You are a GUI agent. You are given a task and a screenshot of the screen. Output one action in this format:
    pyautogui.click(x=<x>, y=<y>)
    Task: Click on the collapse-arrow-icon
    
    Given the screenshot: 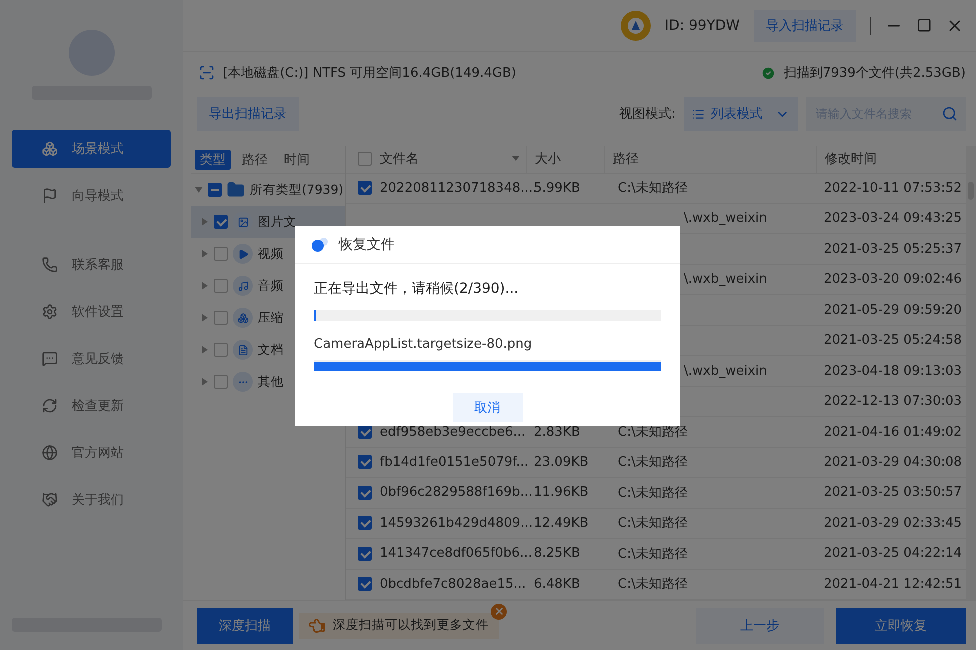 What is the action you would take?
    pyautogui.click(x=199, y=190)
    